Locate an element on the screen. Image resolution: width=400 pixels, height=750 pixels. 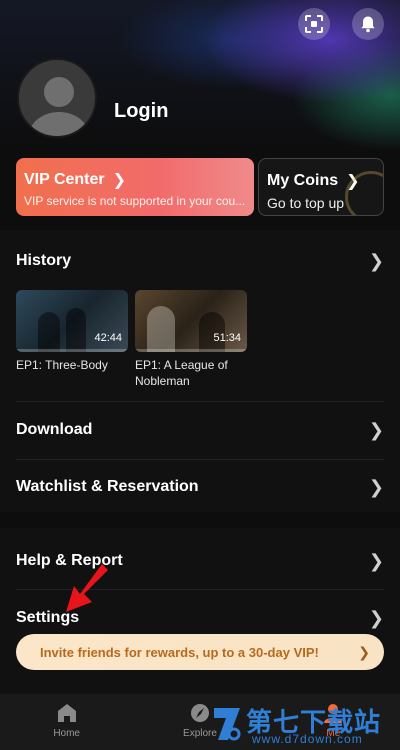
vip-center-title: VIP Center is located at coordinates (64, 179).